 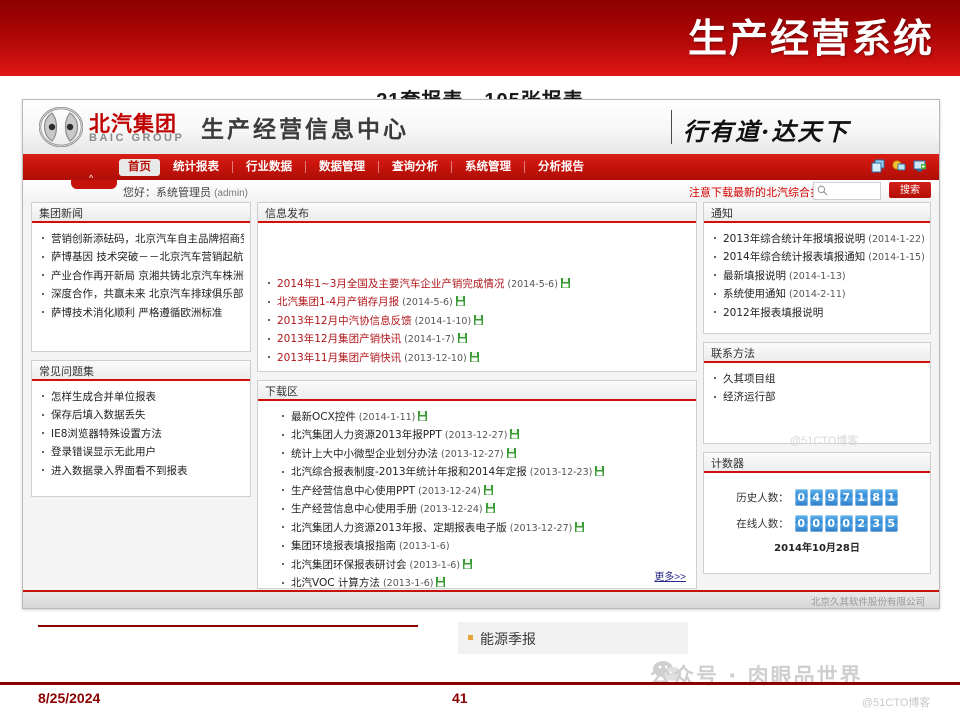 What do you see at coordinates (147, 257) in the screenshot?
I see `news-link: 萨博基因 技术突破－－北京汽车营销起航` at bounding box center [147, 257].